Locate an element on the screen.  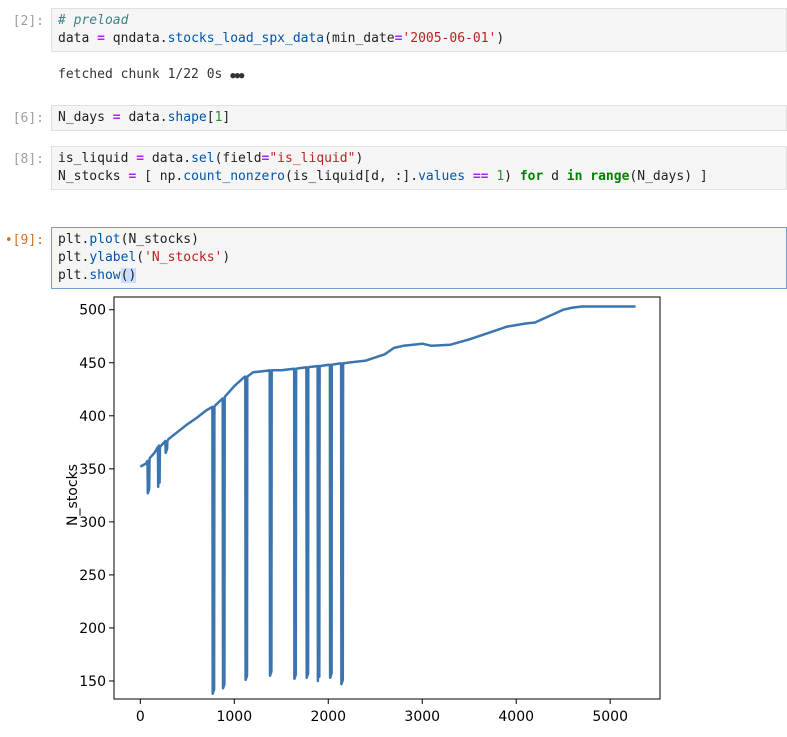
y-tick-label: 350 is located at coordinates (92, 470).